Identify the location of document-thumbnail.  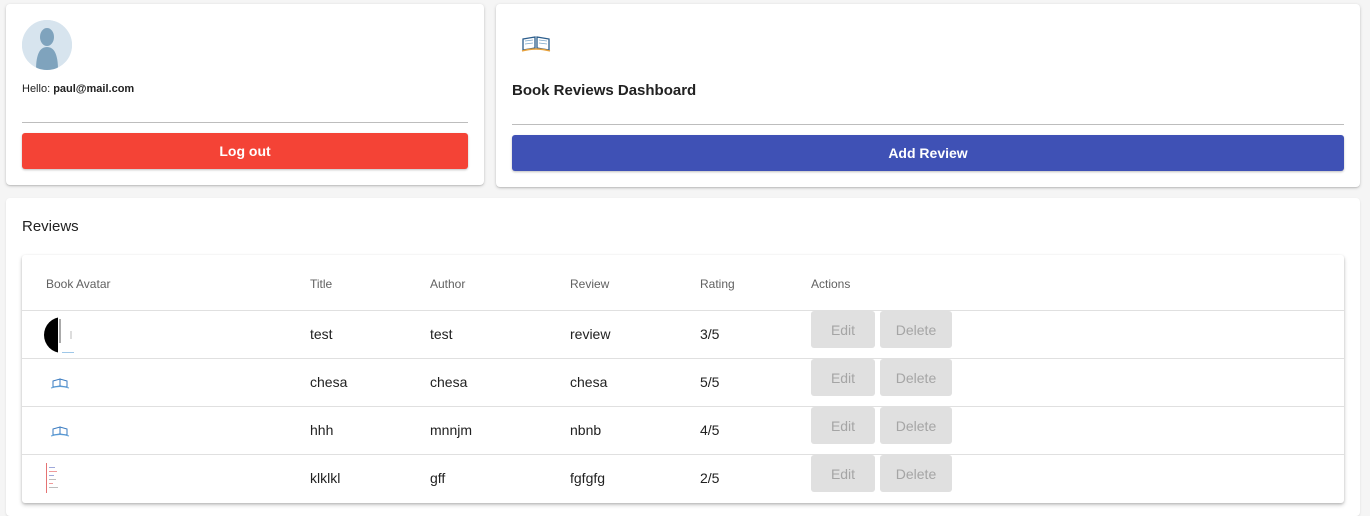
(52, 478).